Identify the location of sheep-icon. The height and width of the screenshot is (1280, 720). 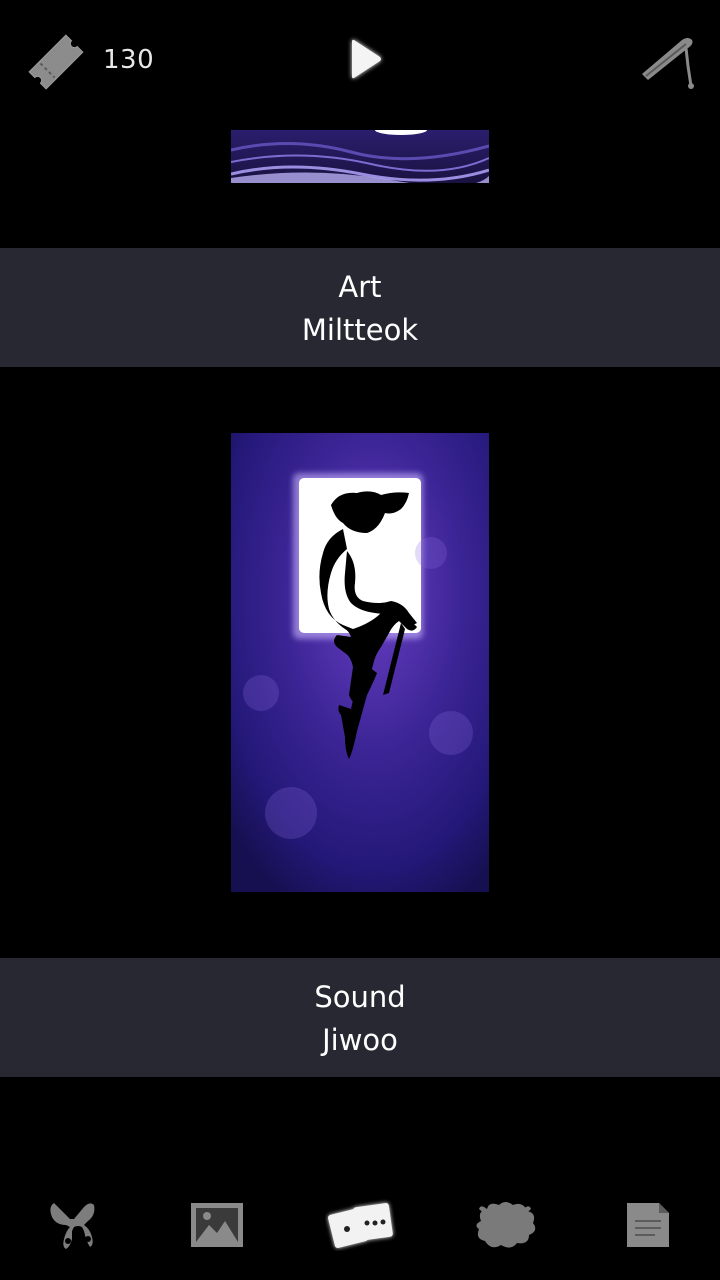
(505, 1225).